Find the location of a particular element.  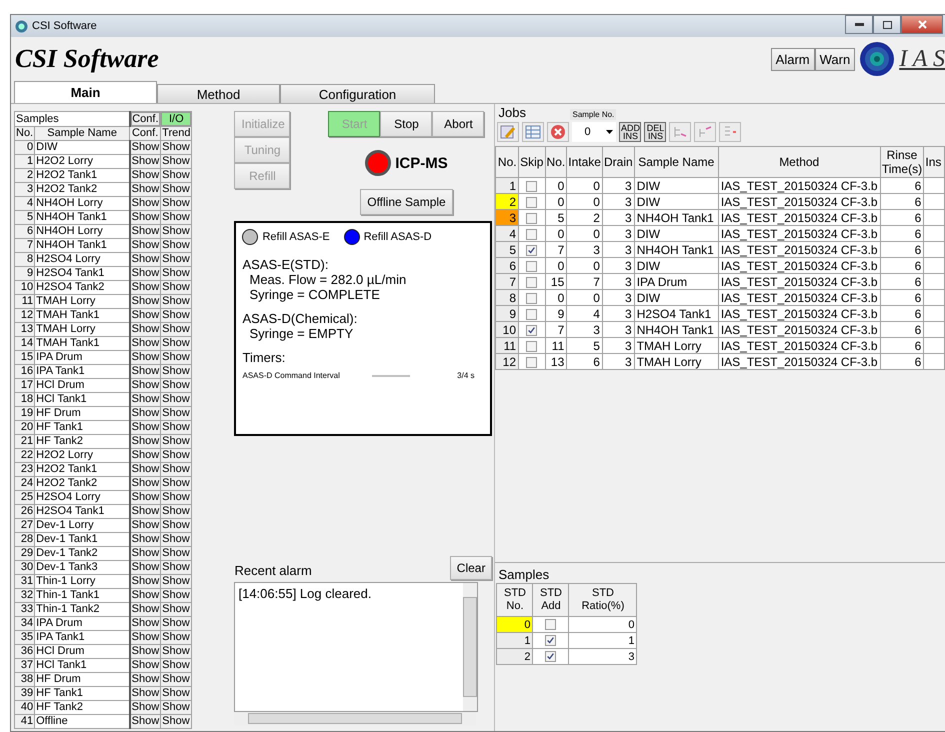

maximize-icon is located at coordinates (887, 24).